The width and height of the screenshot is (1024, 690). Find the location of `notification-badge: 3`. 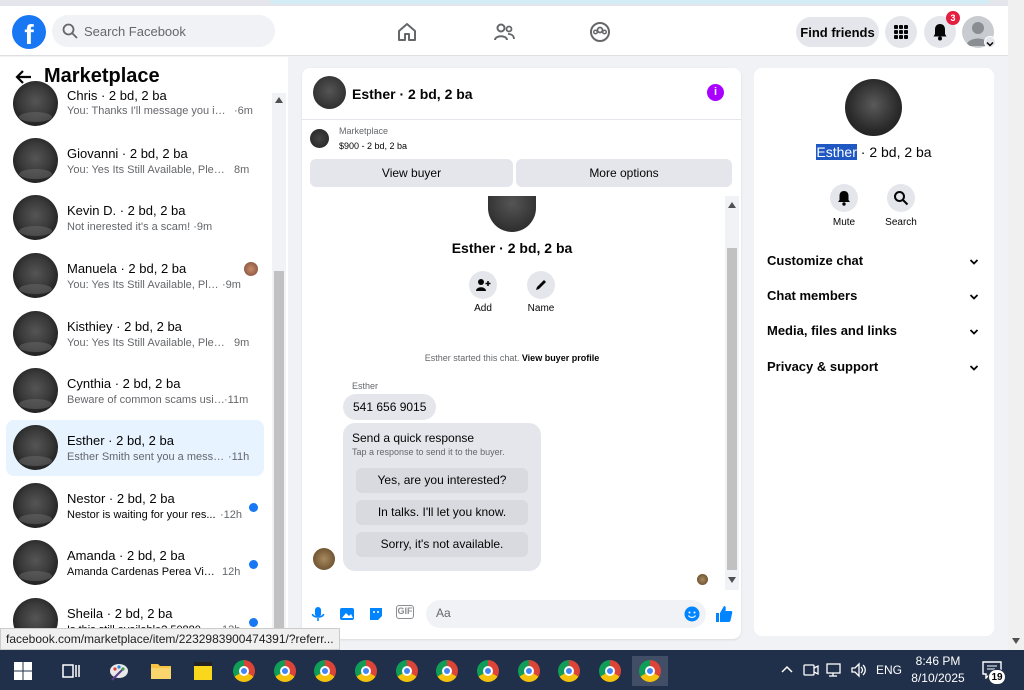

notification-badge: 3 is located at coordinates (953, 18).